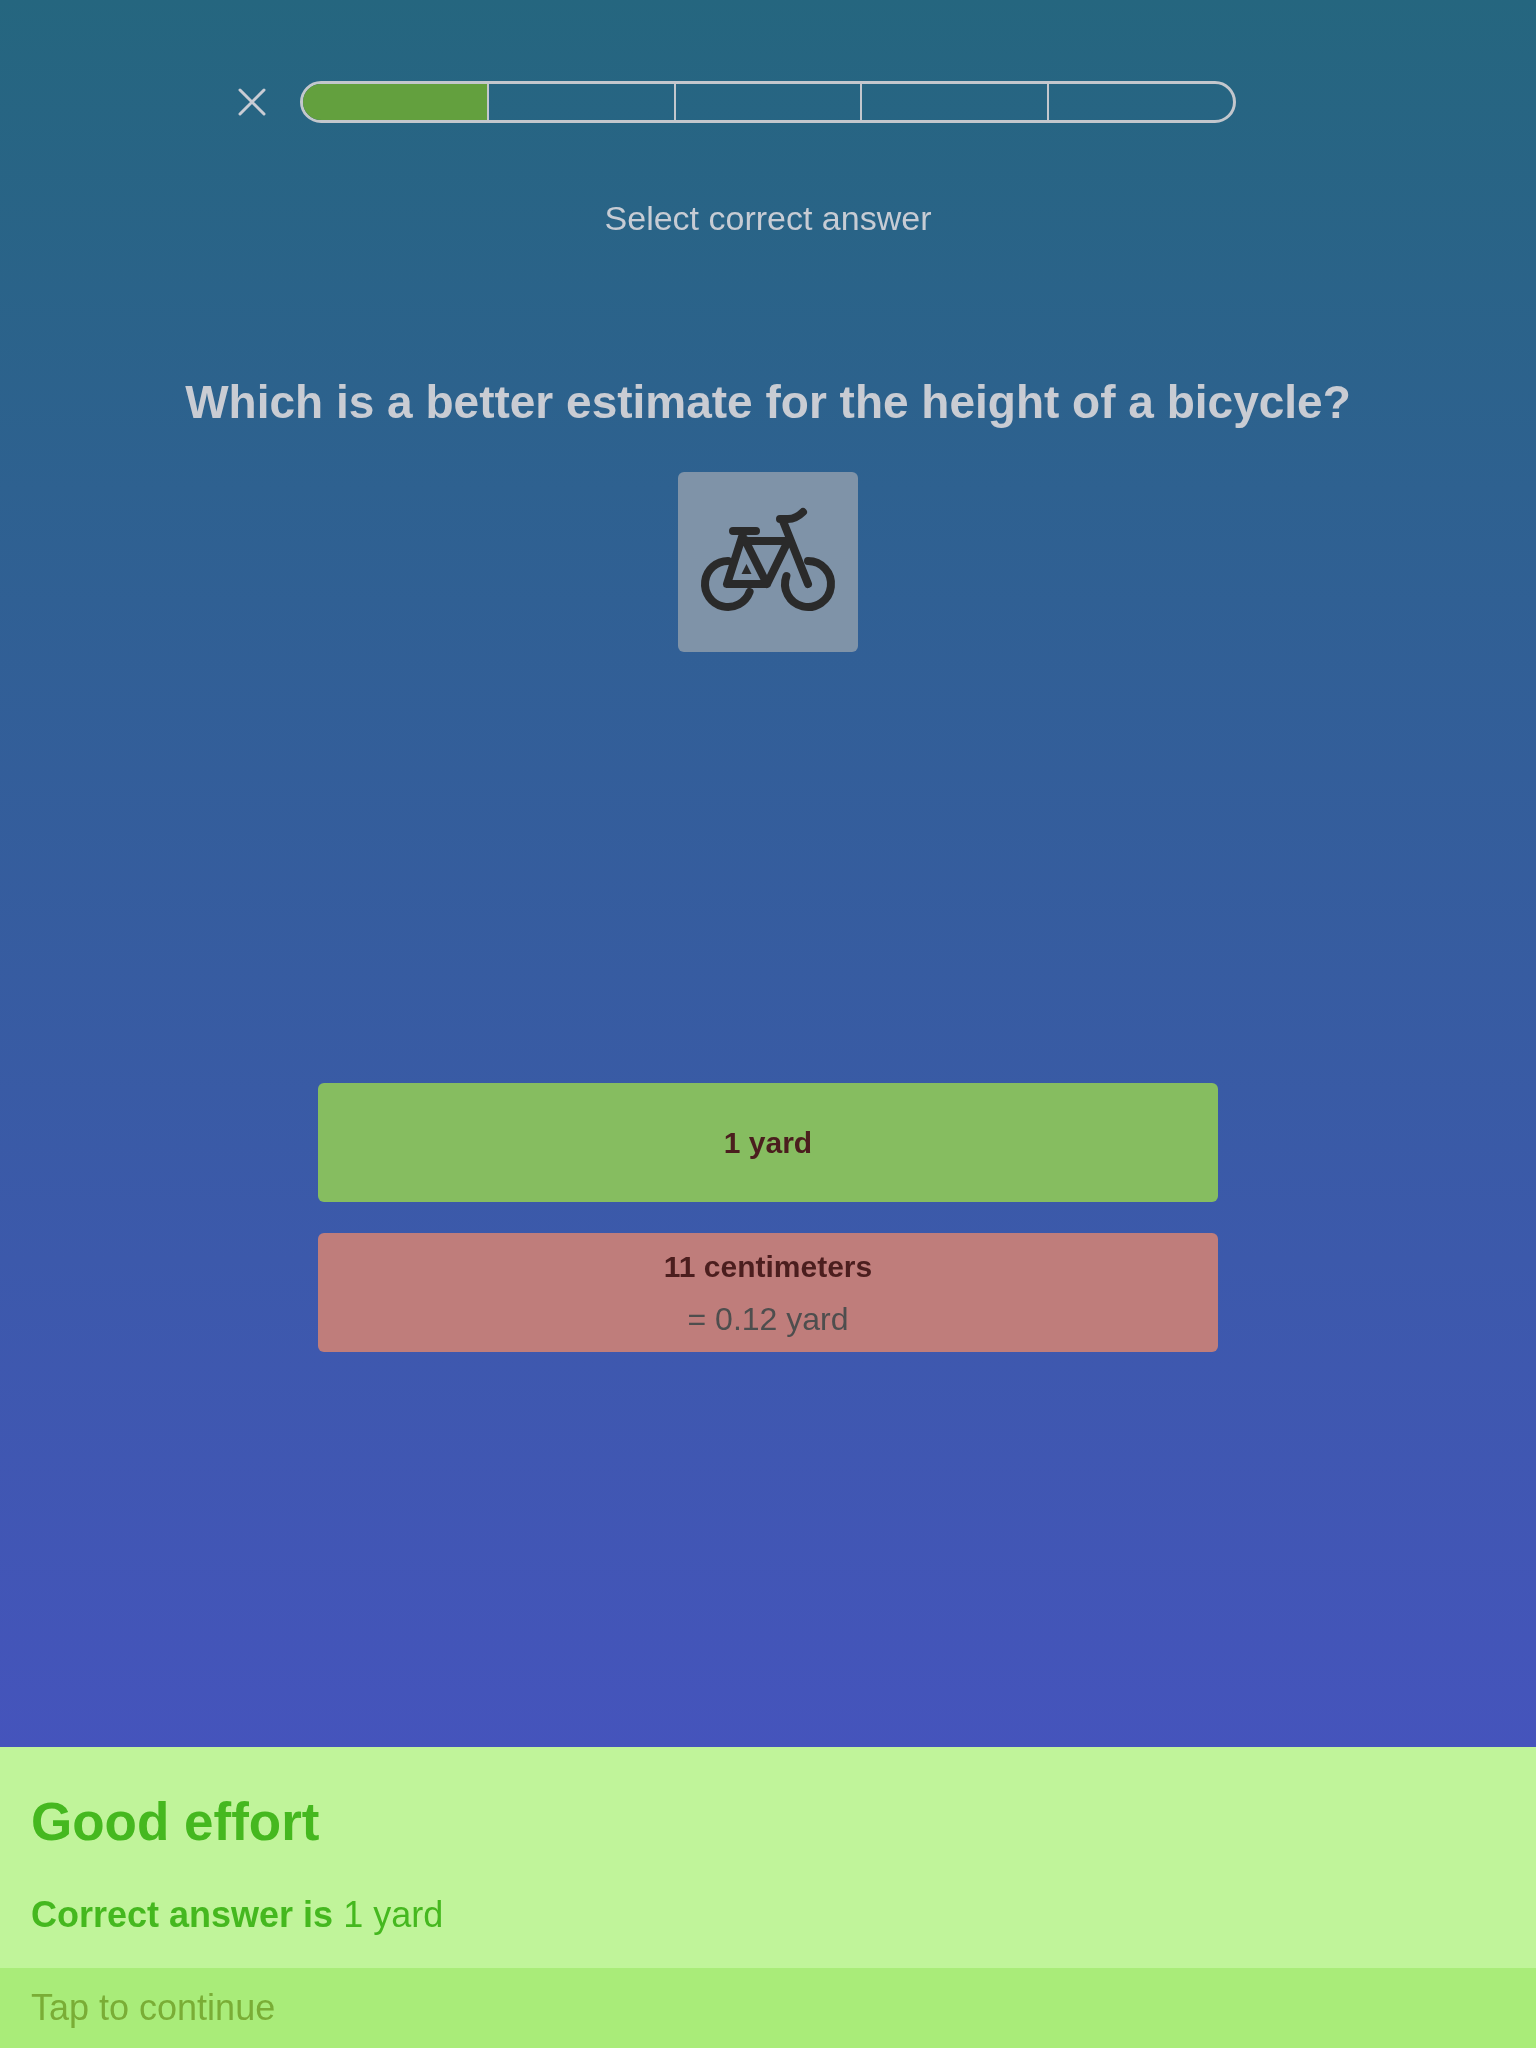 Image resolution: width=1536 pixels, height=2048 pixels. What do you see at coordinates (768, 562) in the screenshot?
I see `bicycle-icon` at bounding box center [768, 562].